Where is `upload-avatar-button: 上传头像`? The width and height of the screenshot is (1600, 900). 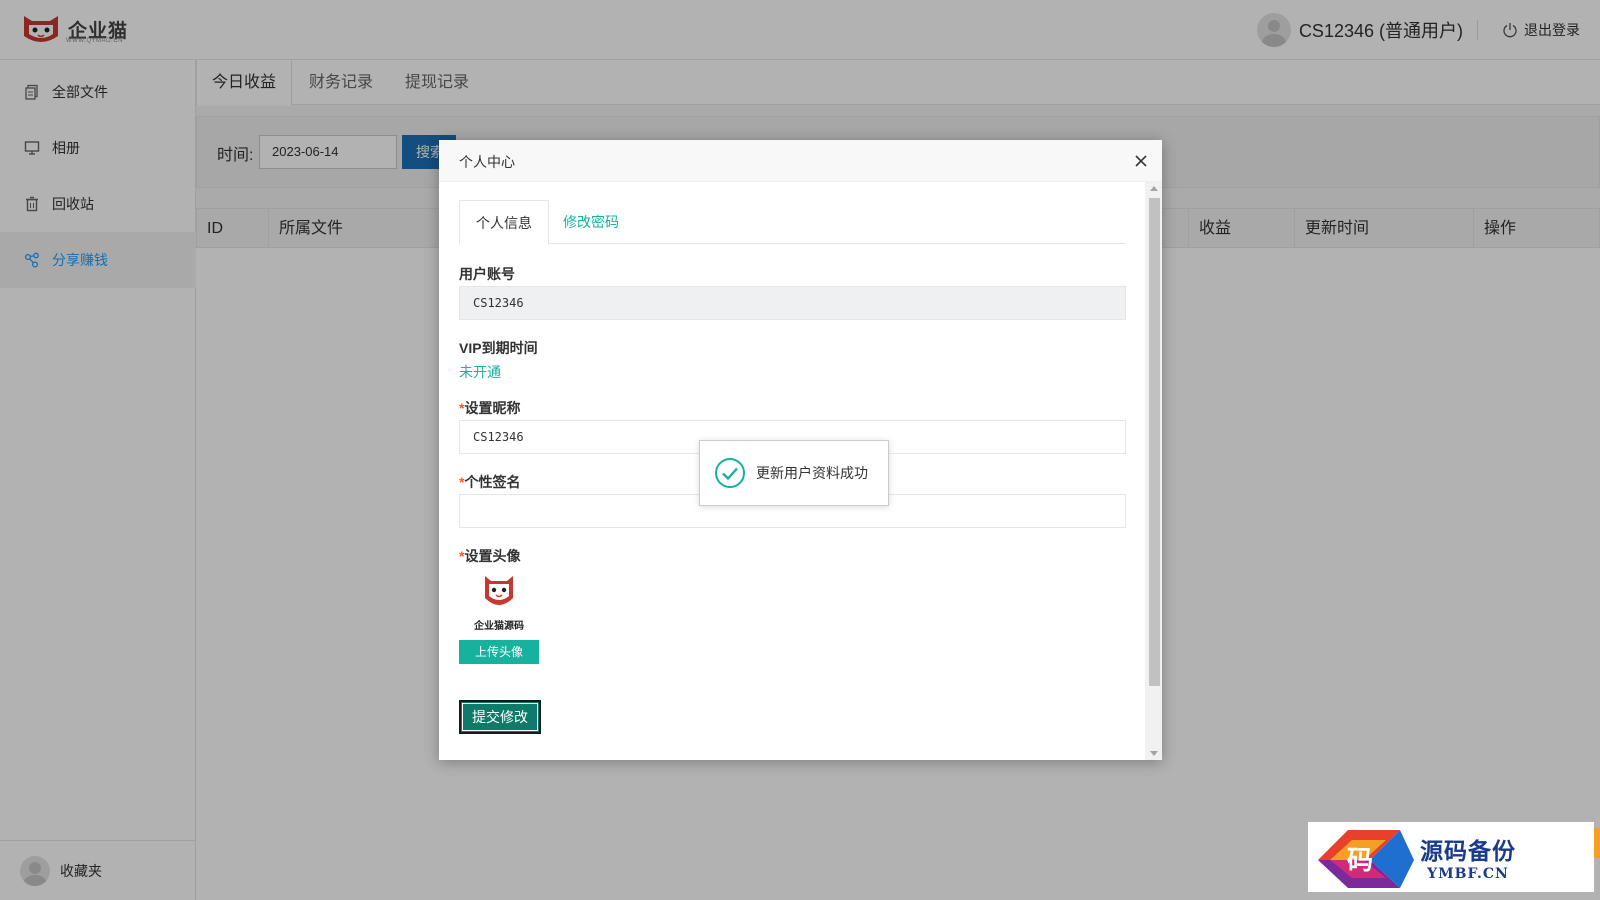 upload-avatar-button: 上传头像 is located at coordinates (499, 652).